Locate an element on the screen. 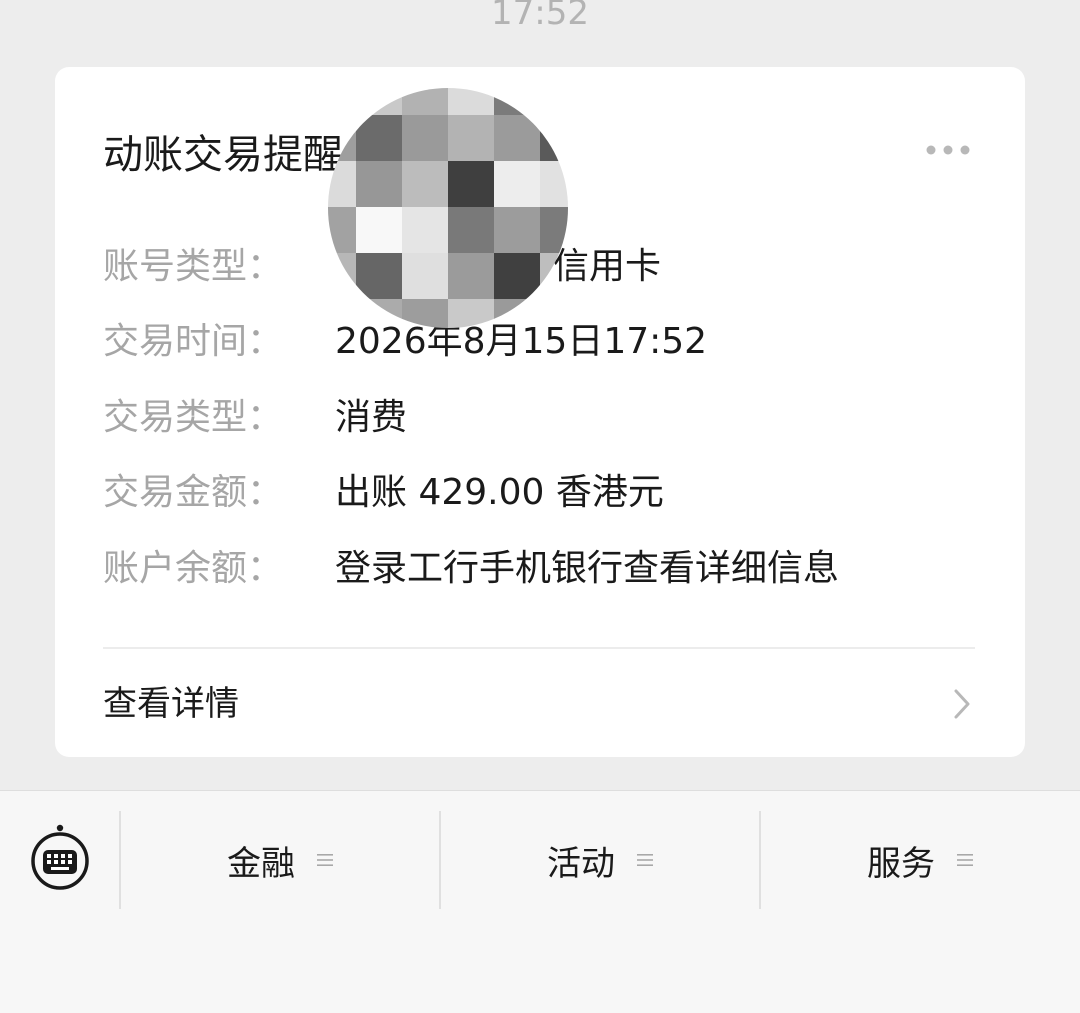 This screenshot has width=1080, height=1013. chevron-right-icon is located at coordinates (962, 704).